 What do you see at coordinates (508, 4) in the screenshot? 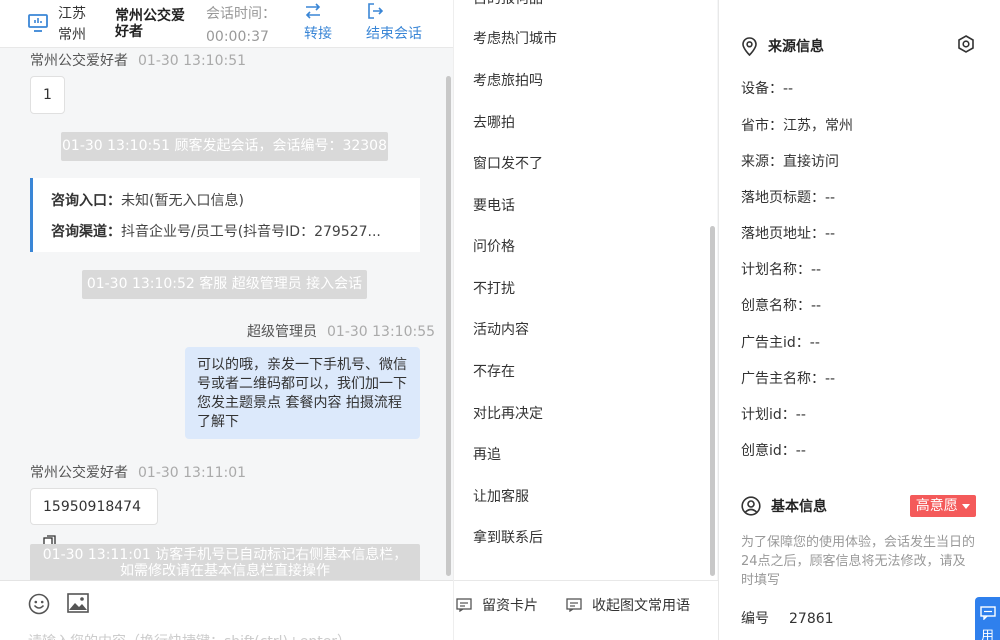
I see `phrase-item: 自的报何品` at bounding box center [508, 4].